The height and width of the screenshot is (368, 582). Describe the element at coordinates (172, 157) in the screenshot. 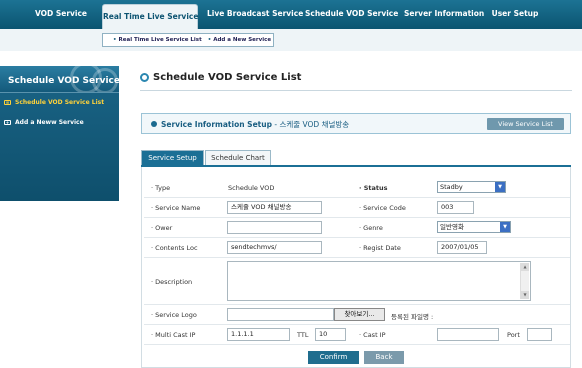

I see `tab-service-setup: Service Setup` at that location.